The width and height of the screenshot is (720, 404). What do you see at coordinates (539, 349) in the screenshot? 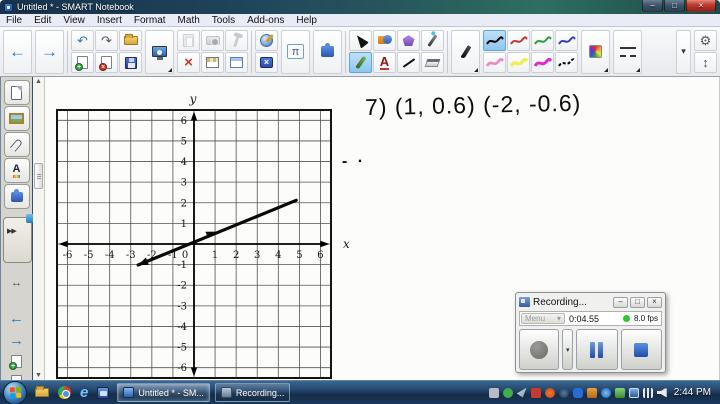
I see `record-button` at bounding box center [539, 349].